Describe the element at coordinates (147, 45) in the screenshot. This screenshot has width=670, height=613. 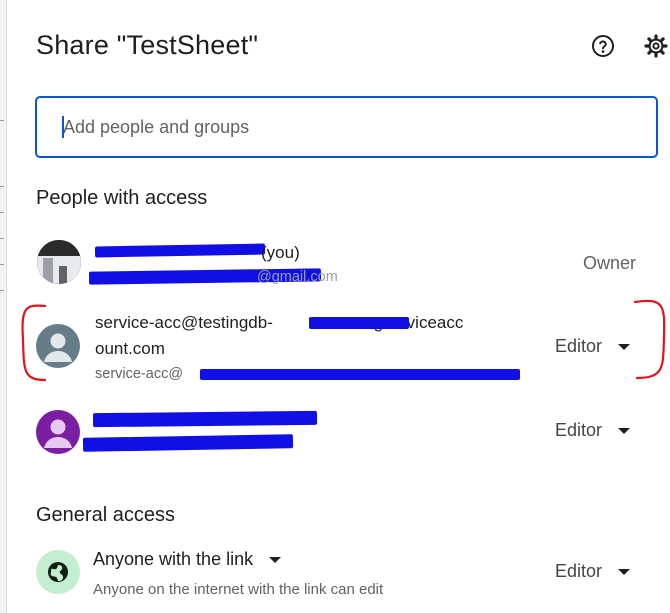
I see `dialog-title: Share "TestSheet"` at that location.